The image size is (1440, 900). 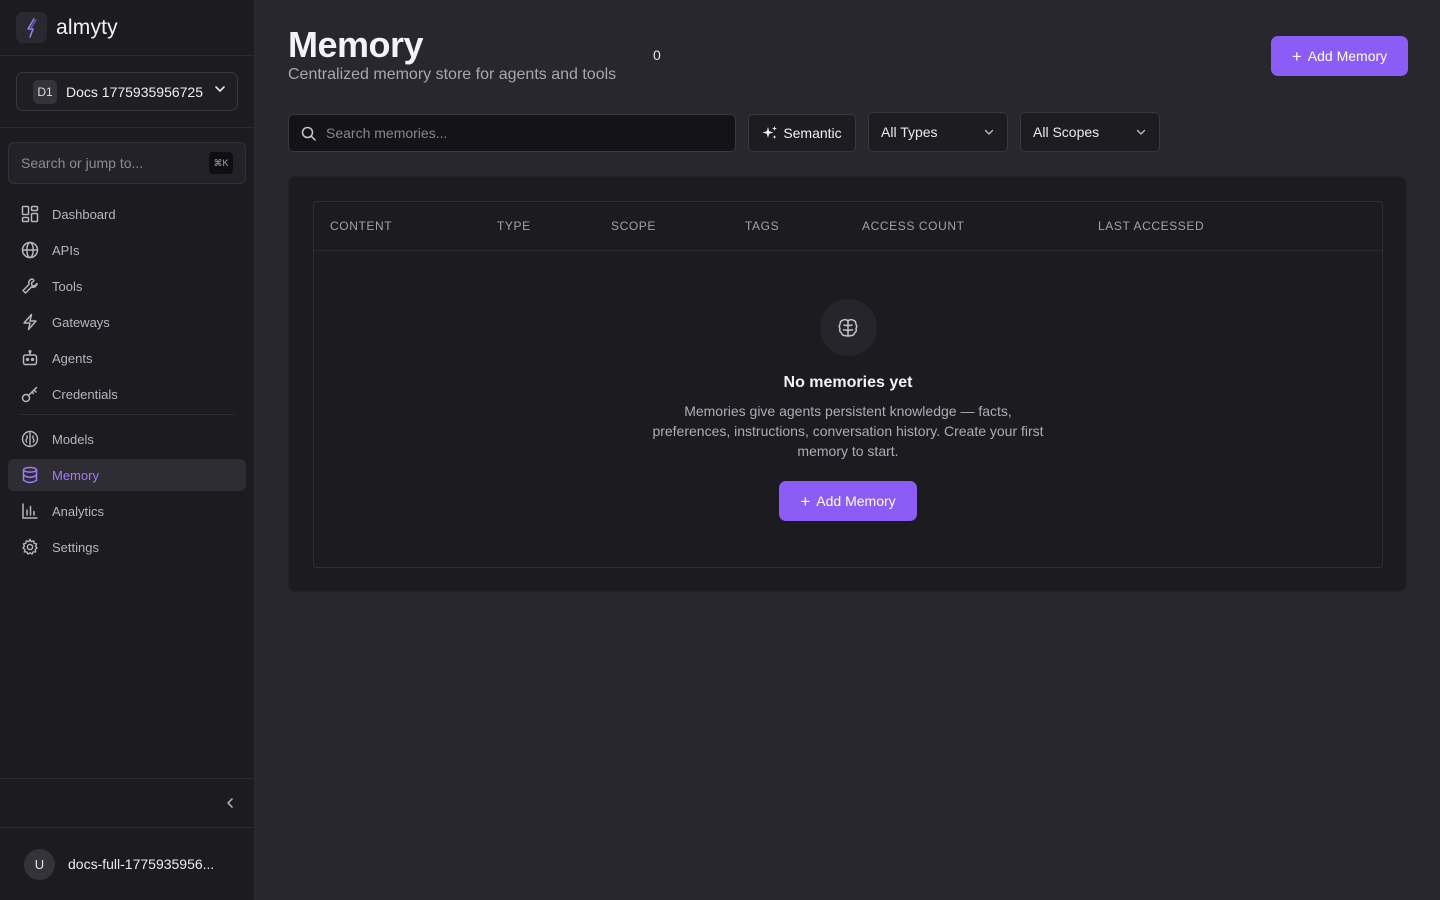 I want to click on nav-divider, so click(x=127, y=414).